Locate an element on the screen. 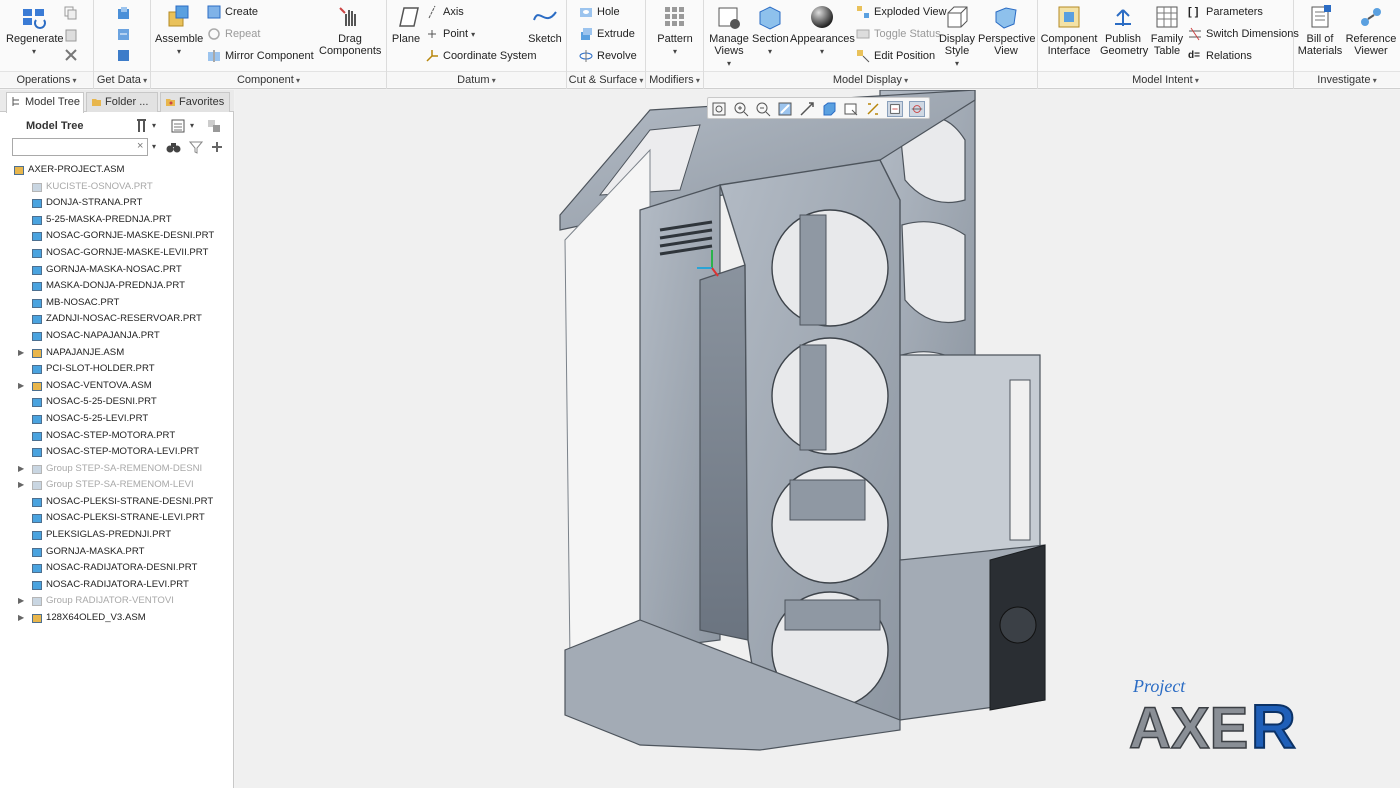 Image resolution: width=1400 pixels, height=788 pixels. repaint-icon is located at coordinates (785, 109).